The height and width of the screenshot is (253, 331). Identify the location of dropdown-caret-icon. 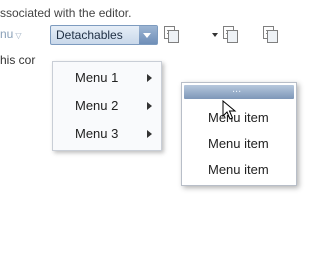
(215, 35).